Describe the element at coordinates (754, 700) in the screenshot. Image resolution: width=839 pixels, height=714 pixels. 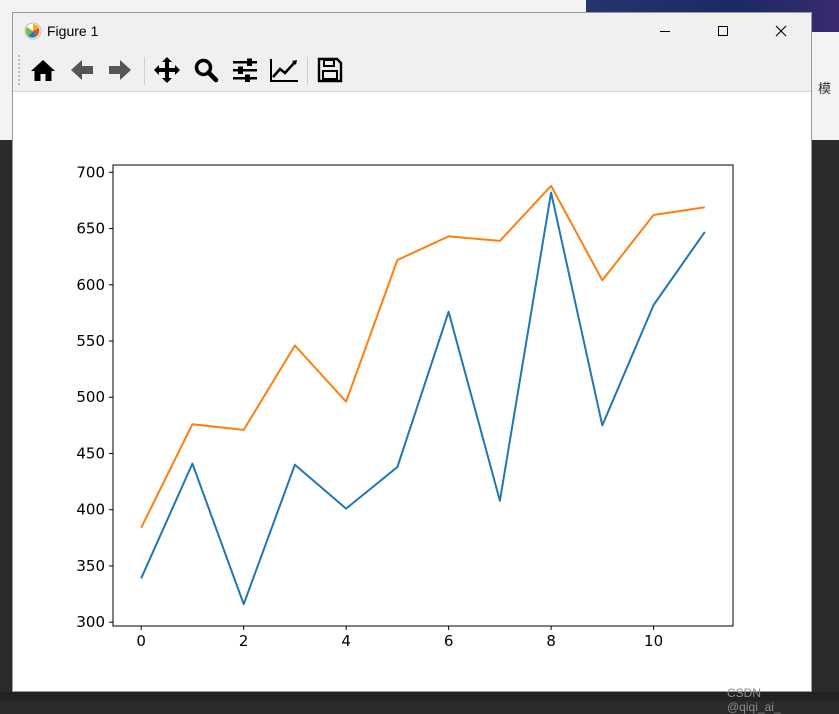
I see `watermark: CSDN @qiqi_ai_` at that location.